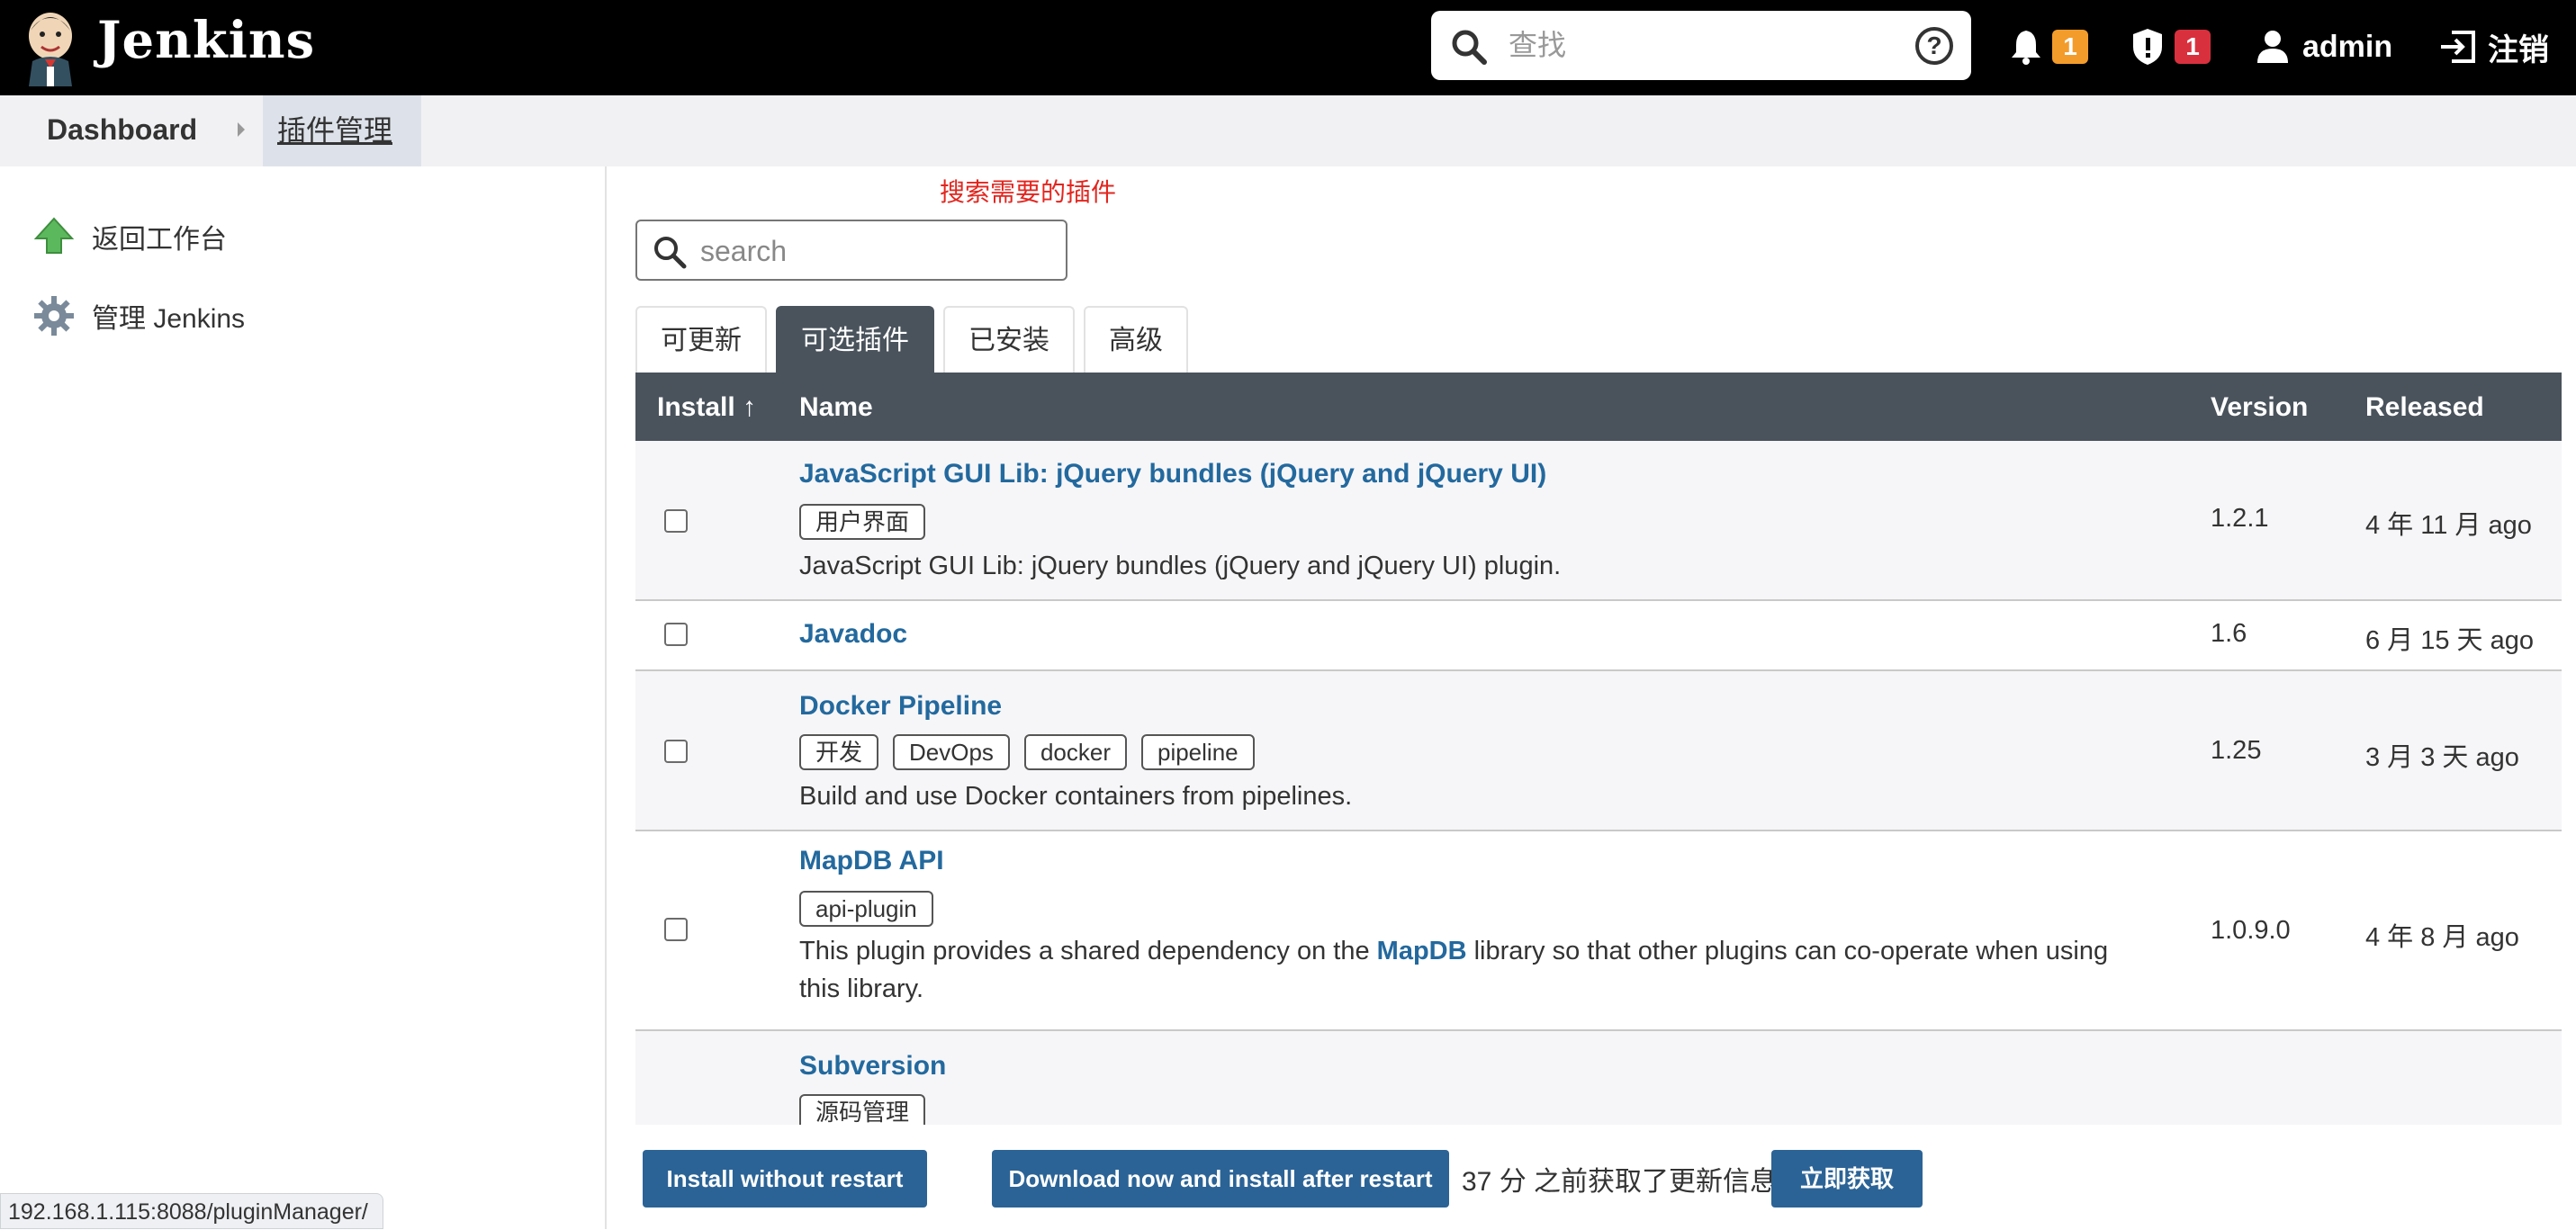  I want to click on tab-installed: 已安装, so click(1009, 339).